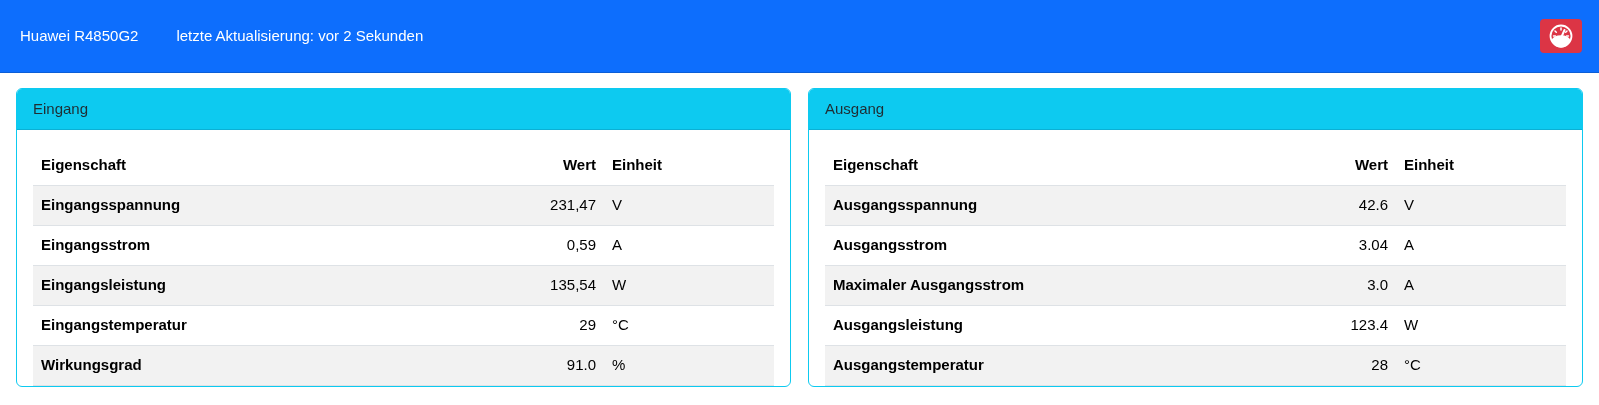  What do you see at coordinates (581, 365) in the screenshot?
I see `value-cell-text: 91.0` at bounding box center [581, 365].